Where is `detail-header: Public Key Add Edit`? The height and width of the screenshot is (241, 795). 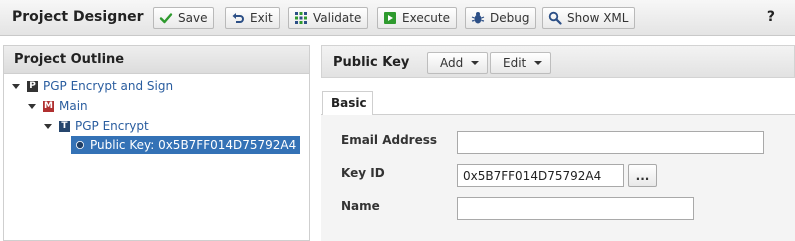 detail-header: Public Key Add Edit is located at coordinates (558, 61).